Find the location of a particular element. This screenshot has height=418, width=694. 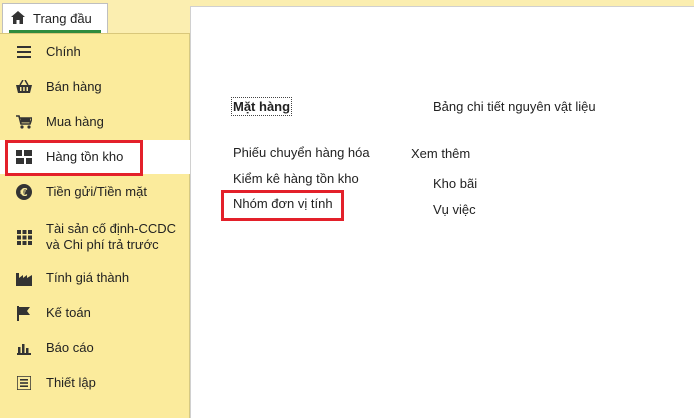

tab-underline is located at coordinates (55, 31).